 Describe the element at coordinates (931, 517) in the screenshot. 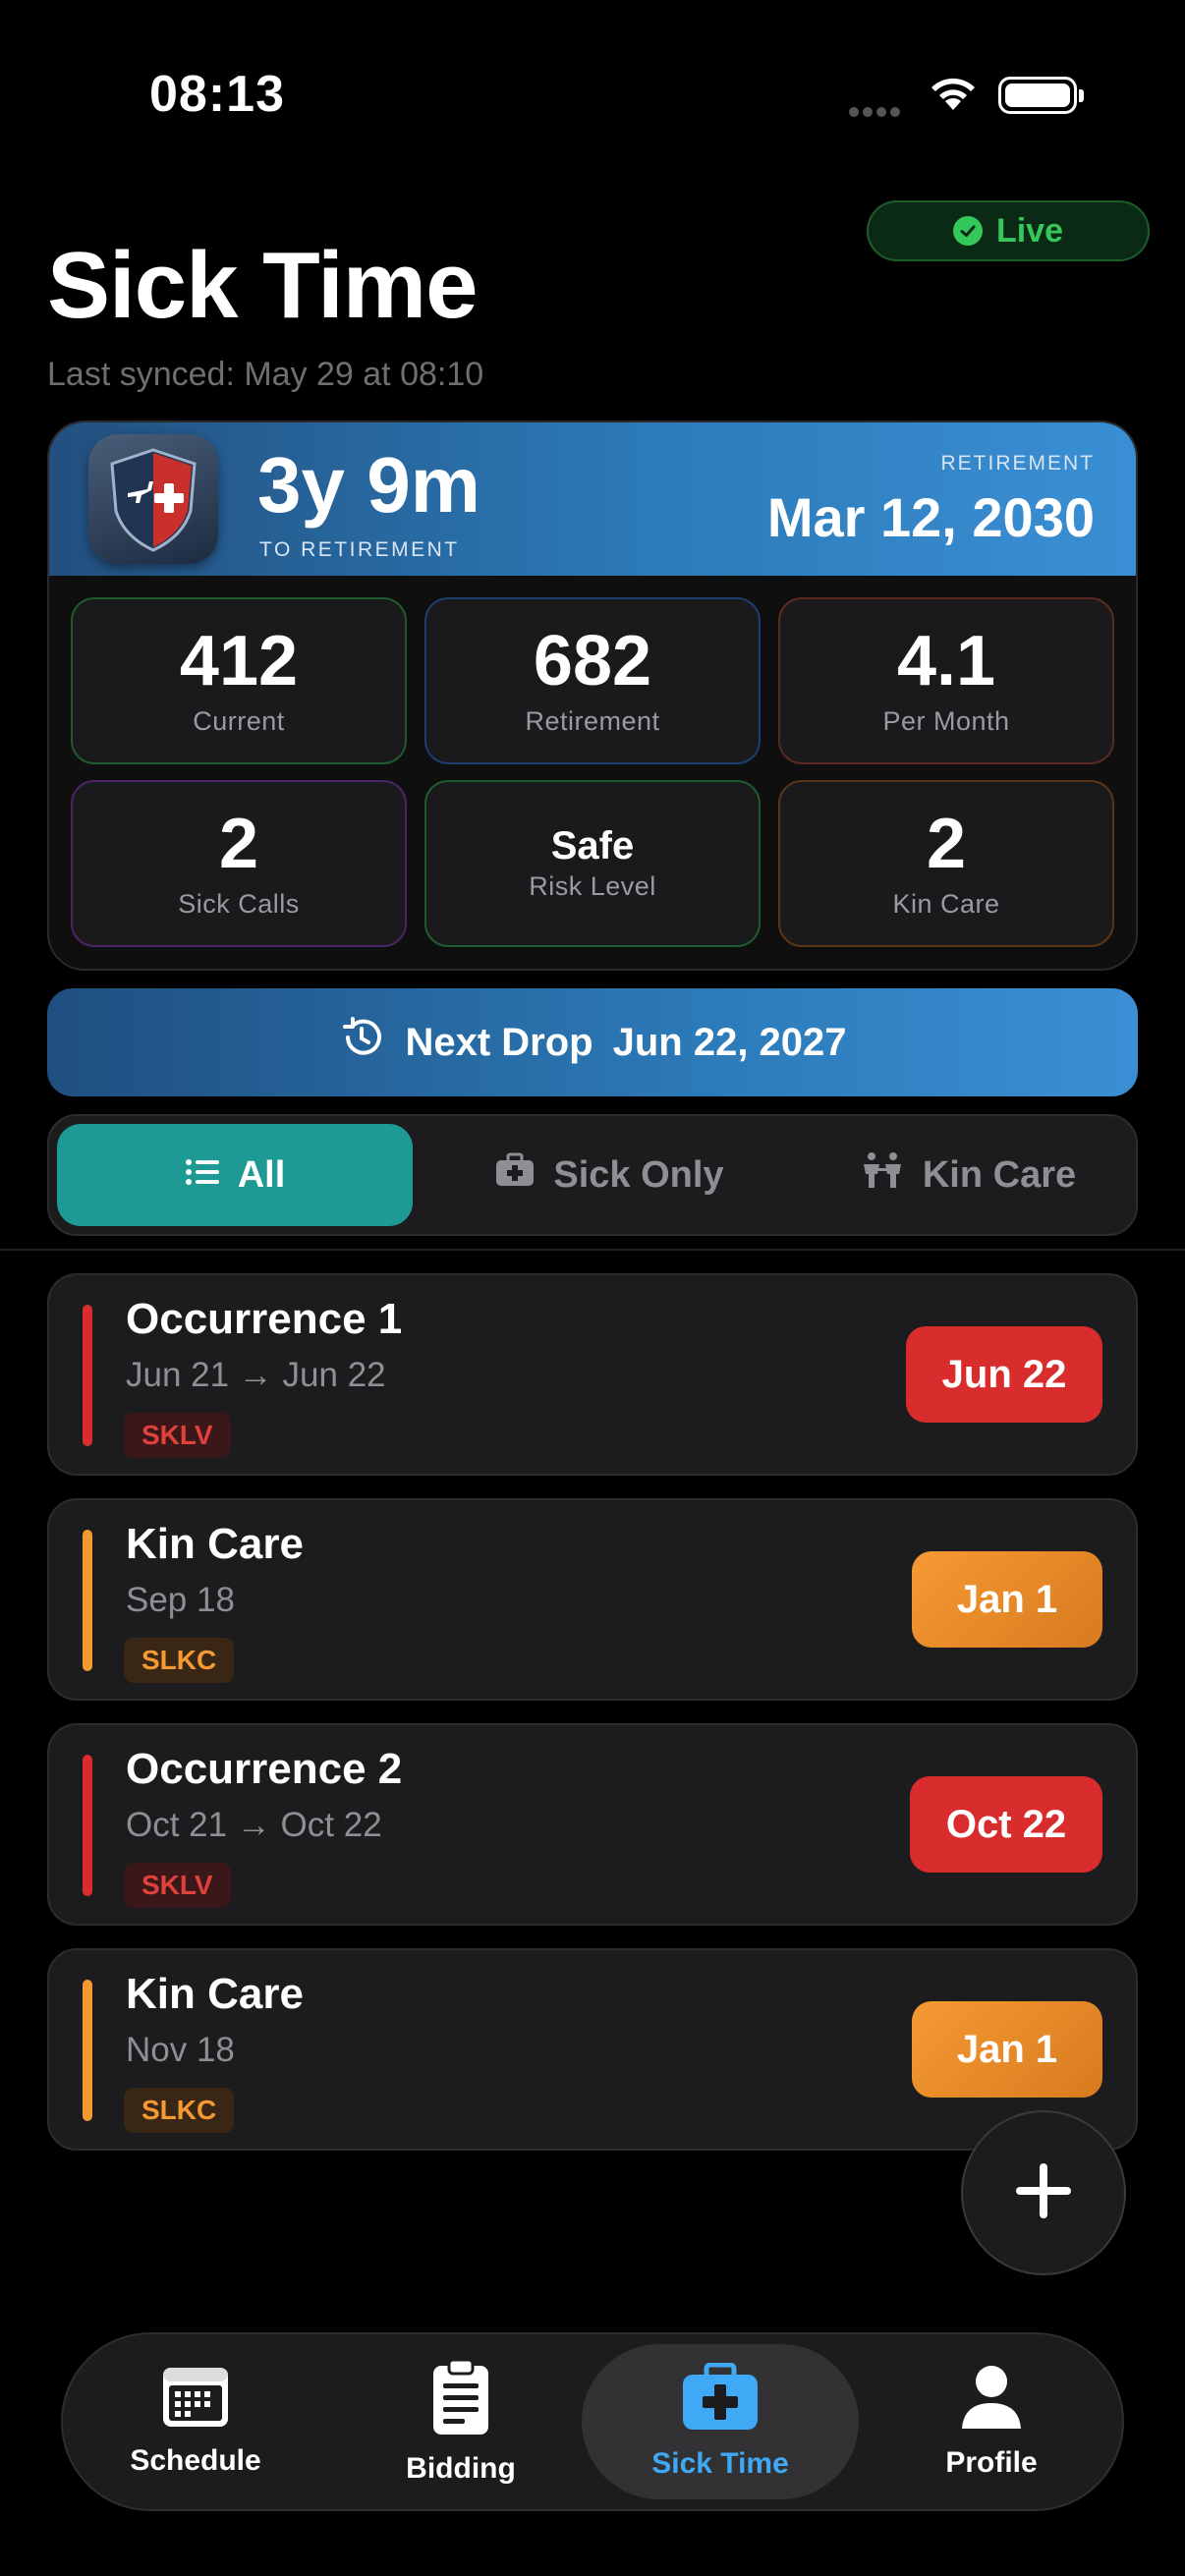

I see `retirement-date: Mar 12, 2030` at that location.